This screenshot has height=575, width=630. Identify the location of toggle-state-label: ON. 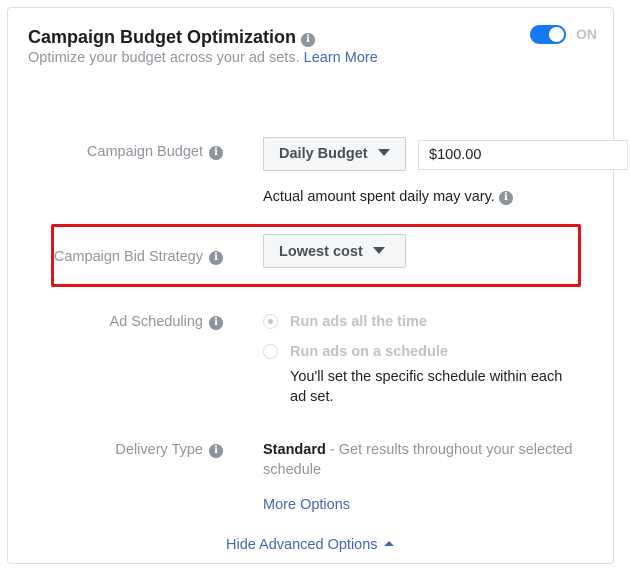
(586, 34).